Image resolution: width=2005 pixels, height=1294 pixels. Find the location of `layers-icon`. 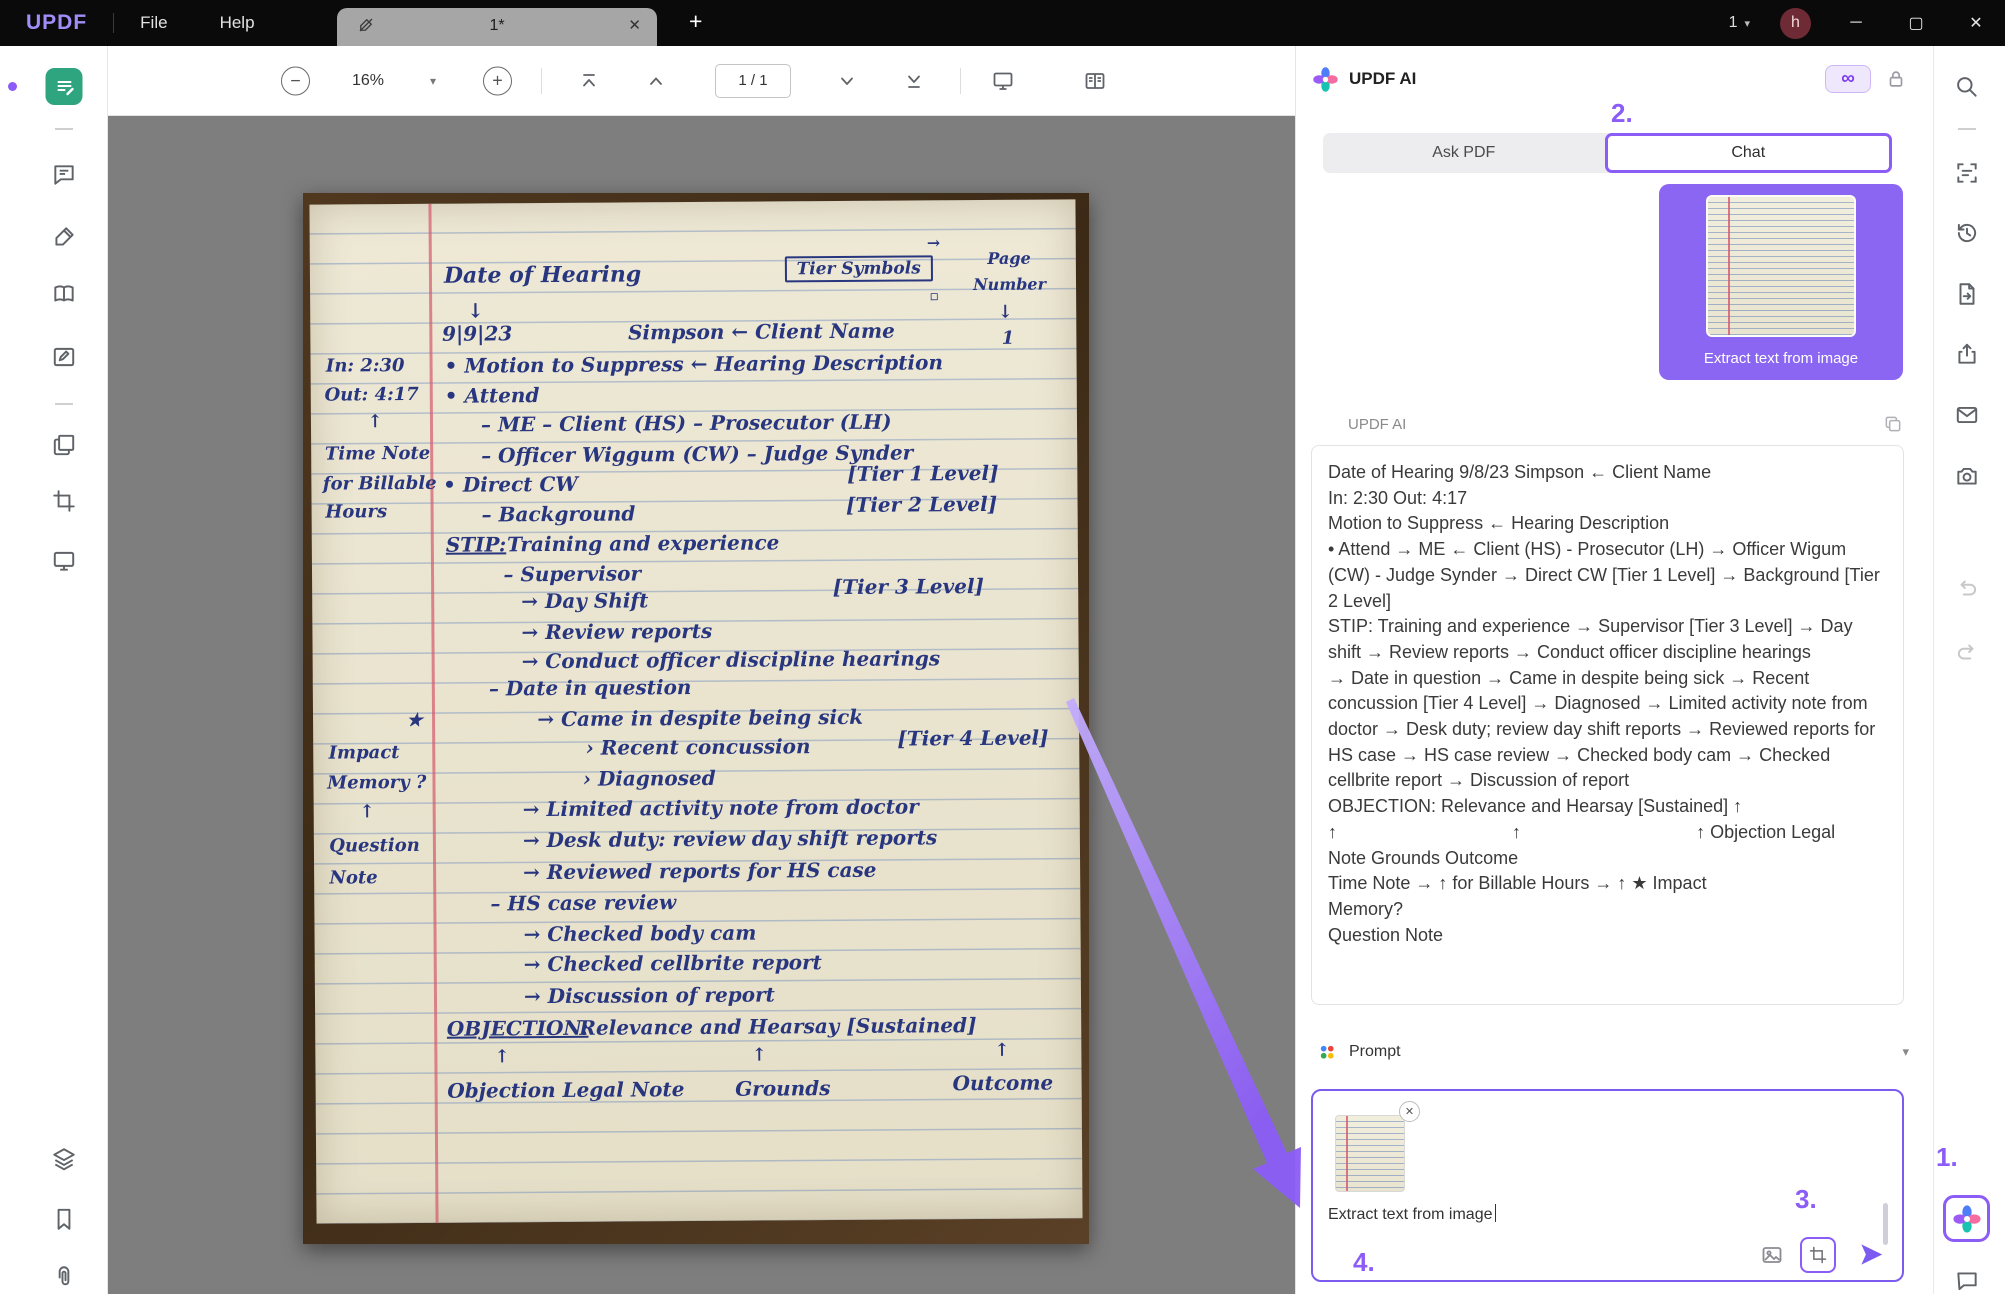

layers-icon is located at coordinates (64, 1159).